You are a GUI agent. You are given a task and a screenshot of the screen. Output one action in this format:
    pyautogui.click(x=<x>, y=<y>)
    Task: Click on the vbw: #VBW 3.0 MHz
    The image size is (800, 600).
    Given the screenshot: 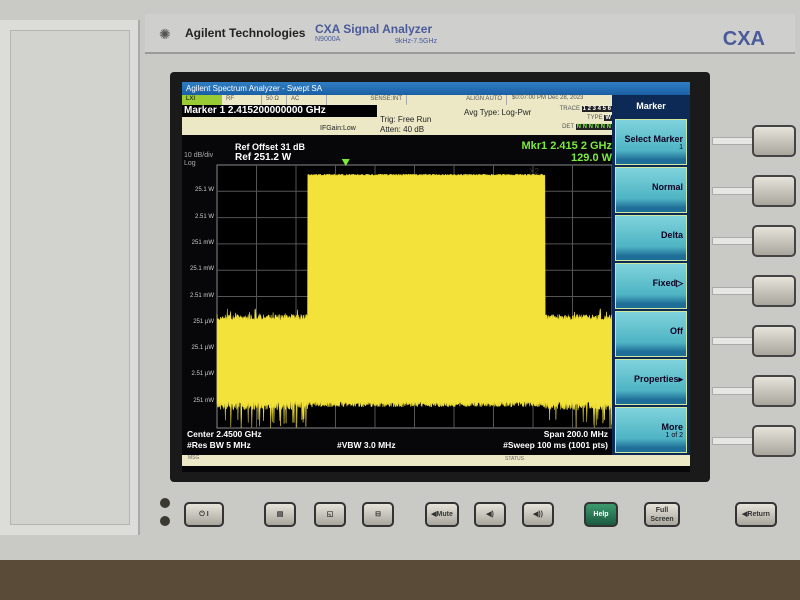 What is the action you would take?
    pyautogui.click(x=366, y=445)
    